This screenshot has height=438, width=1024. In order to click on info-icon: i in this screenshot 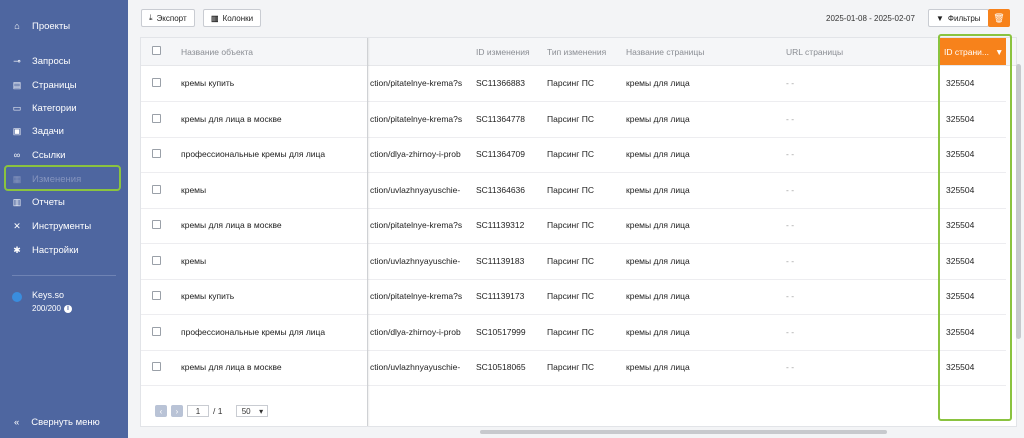, I will do `click(67, 308)`.